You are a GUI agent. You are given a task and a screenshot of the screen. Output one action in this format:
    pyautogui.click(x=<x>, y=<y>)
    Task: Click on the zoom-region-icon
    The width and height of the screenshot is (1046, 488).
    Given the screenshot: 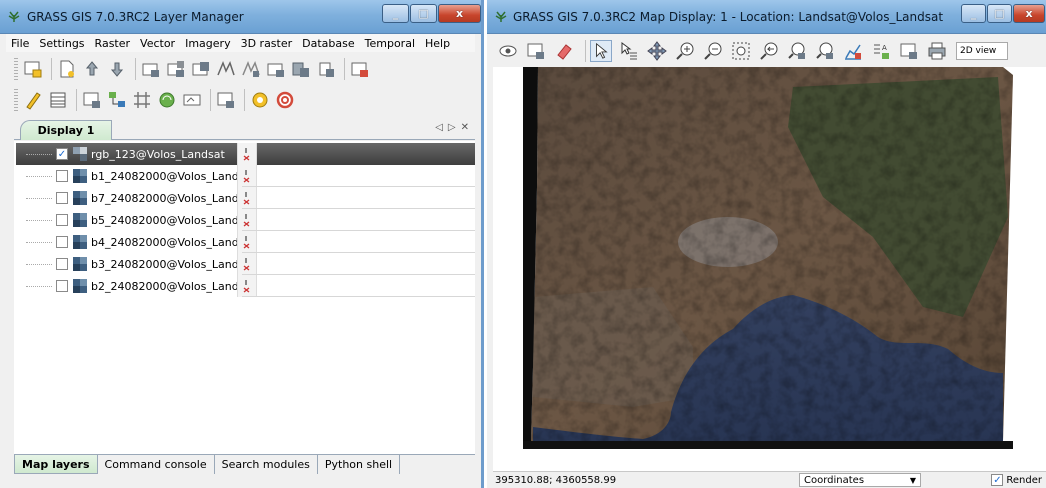 What is the action you would take?
    pyautogui.click(x=825, y=51)
    